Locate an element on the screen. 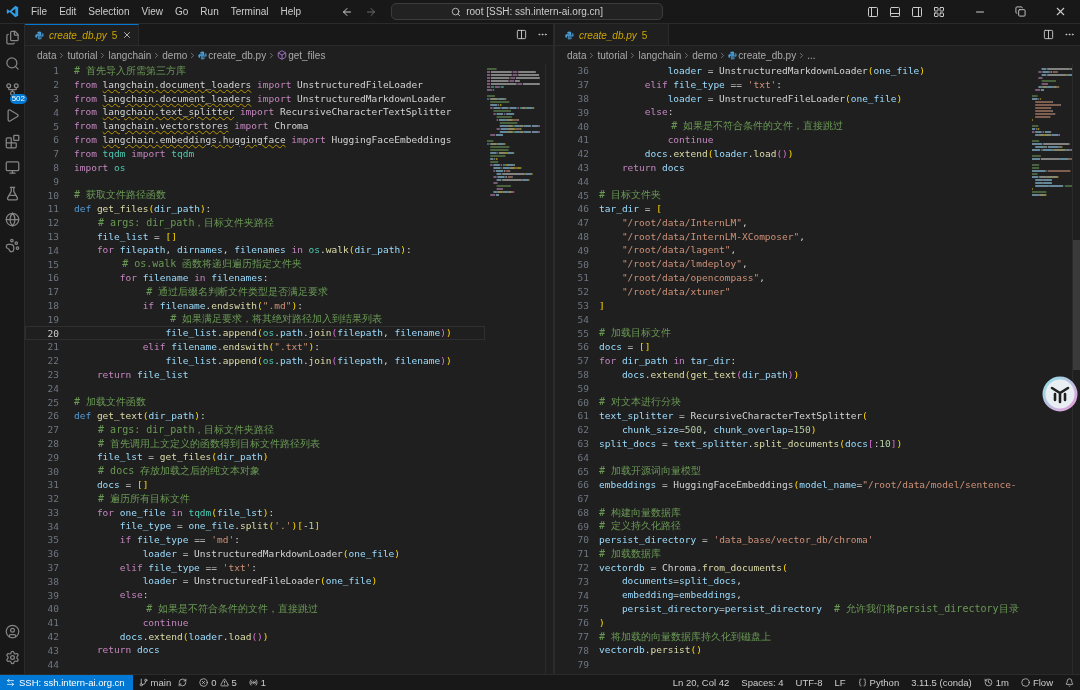  line-number: 7 is located at coordinates (56, 154).